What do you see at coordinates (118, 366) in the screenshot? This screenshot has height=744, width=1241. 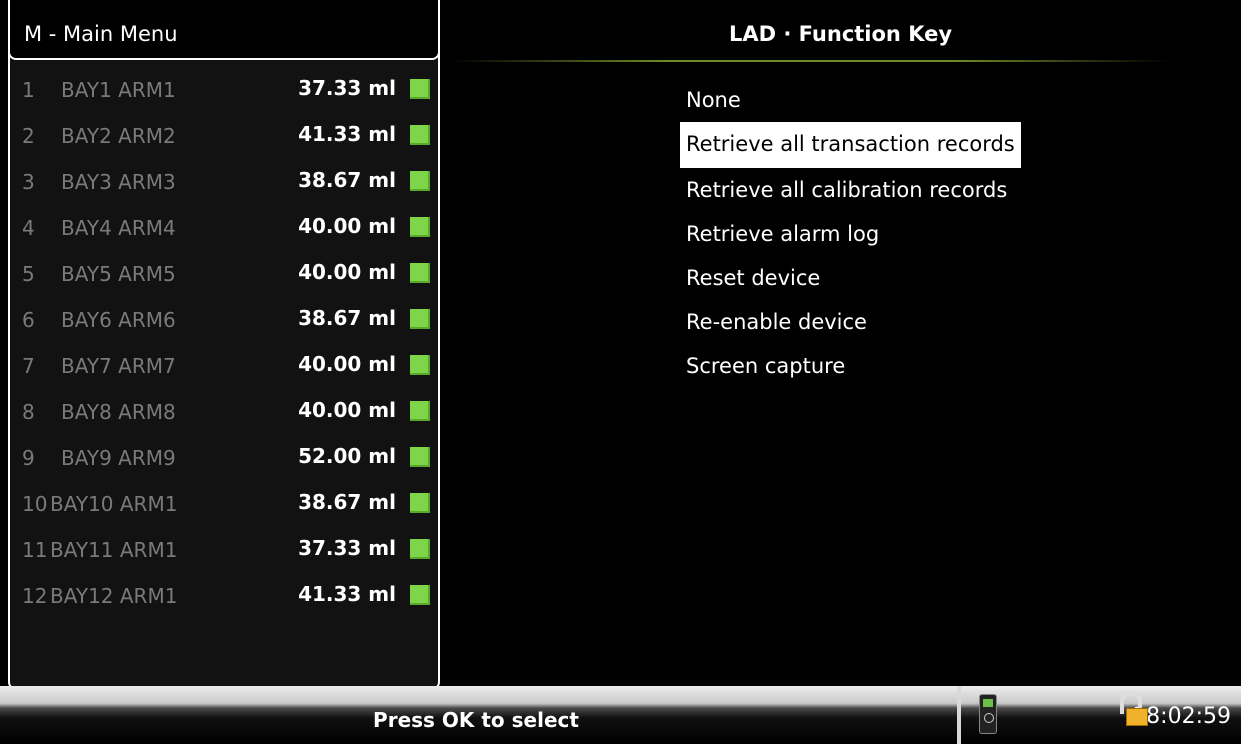 I see `row-name: BAY7 ARM7` at bounding box center [118, 366].